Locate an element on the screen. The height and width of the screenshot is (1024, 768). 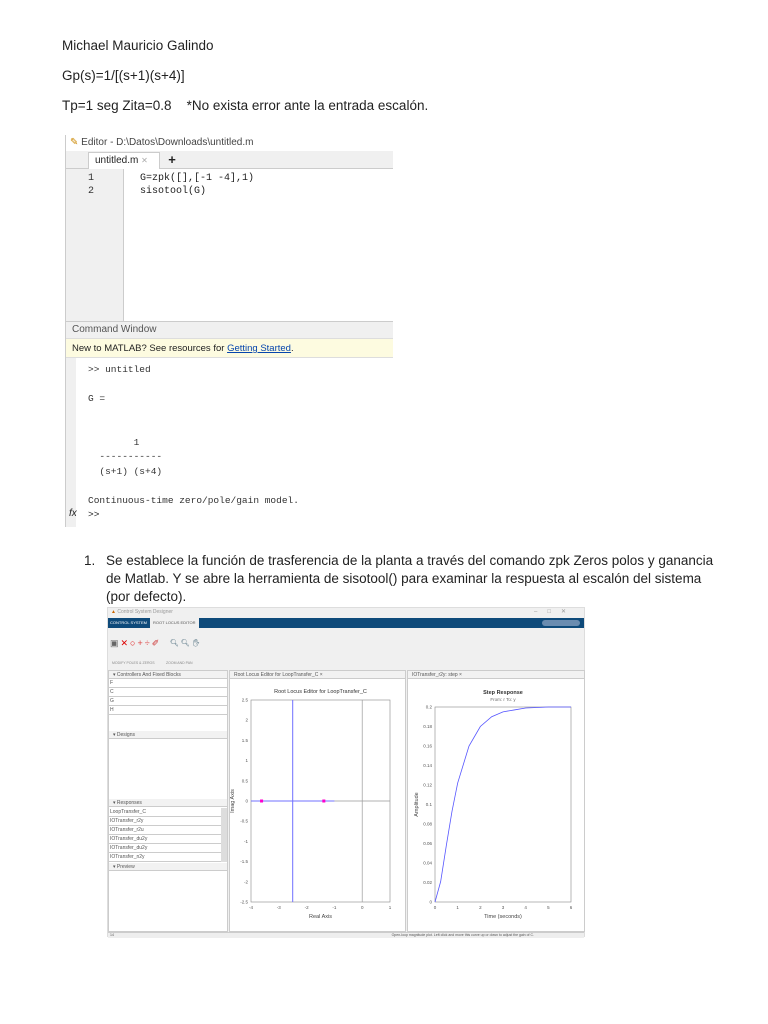
output-line: ----------- is located at coordinates (125, 456).